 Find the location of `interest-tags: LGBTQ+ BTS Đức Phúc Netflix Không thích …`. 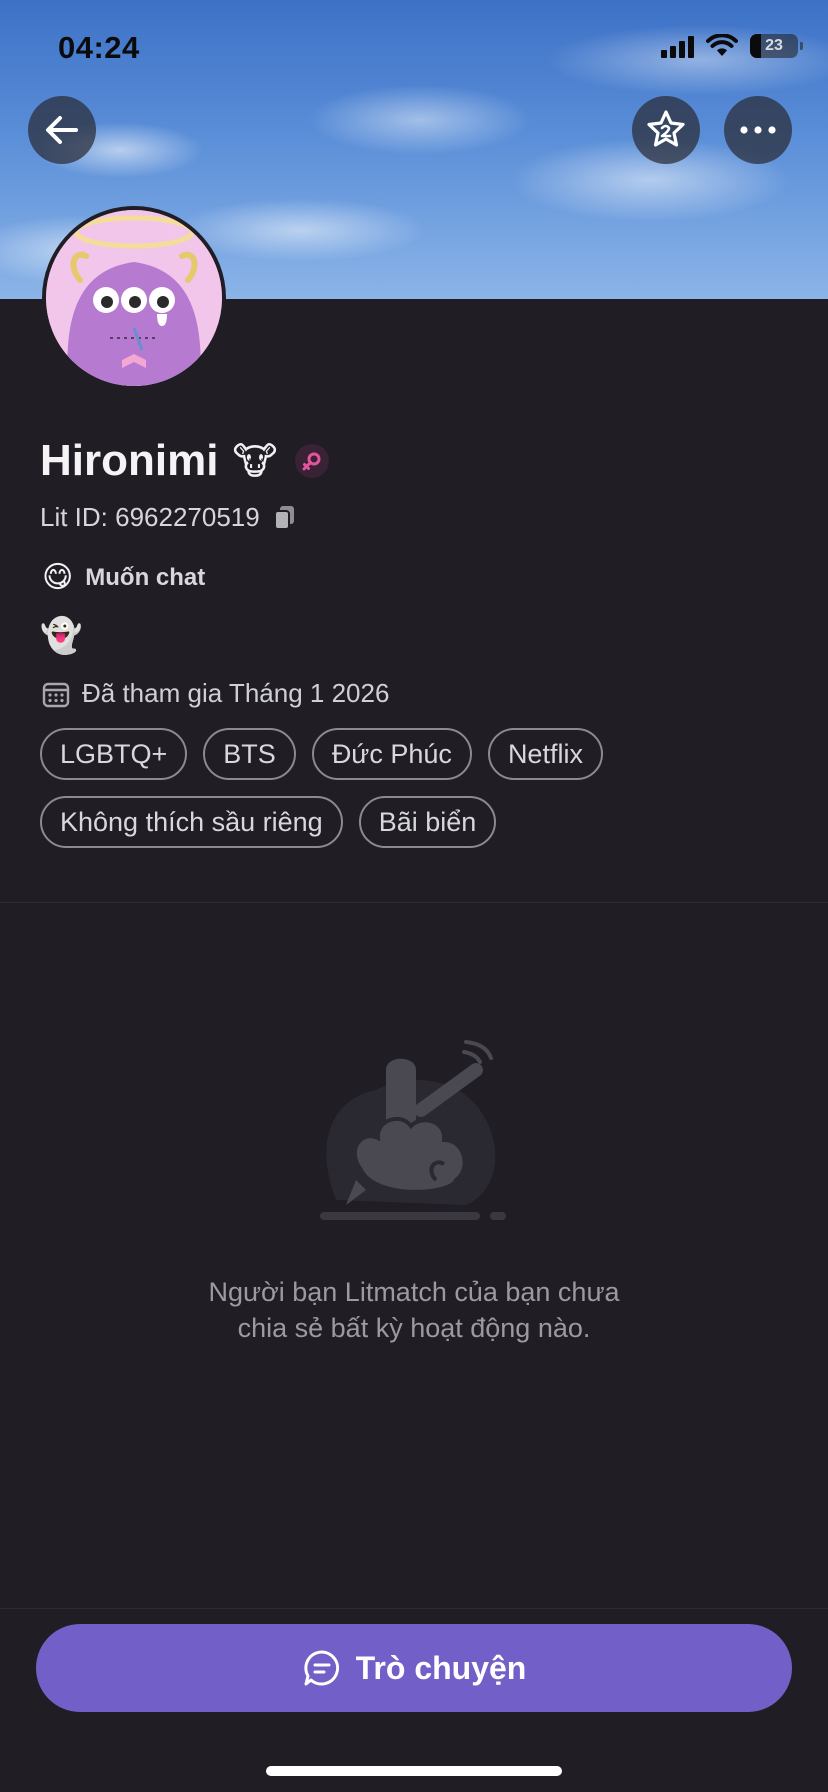

interest-tags: LGBTQ+ BTS Đức Phúc Netflix Không thích … is located at coordinates (420, 788).